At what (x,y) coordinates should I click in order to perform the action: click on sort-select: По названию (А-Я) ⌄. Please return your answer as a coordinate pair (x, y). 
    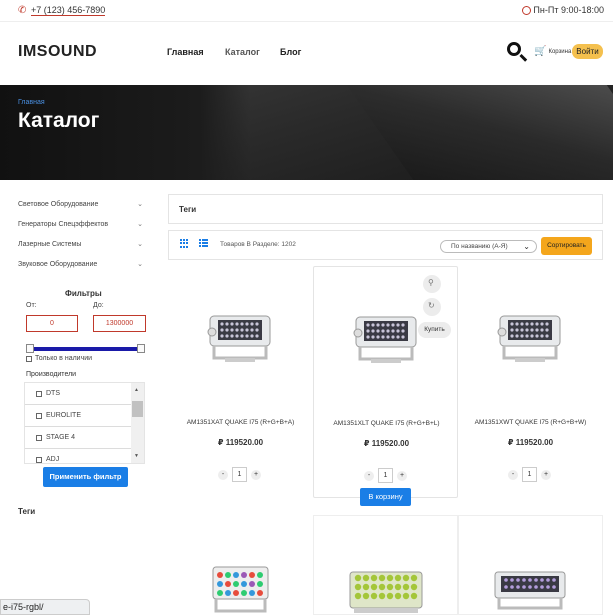
    Looking at the image, I should click on (488, 246).